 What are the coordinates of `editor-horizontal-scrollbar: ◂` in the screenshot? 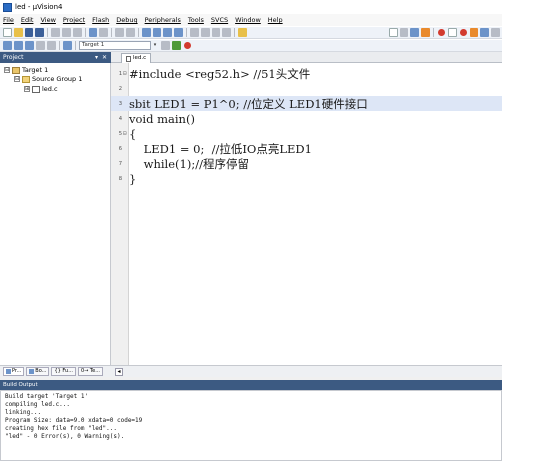 It's located at (306, 371).